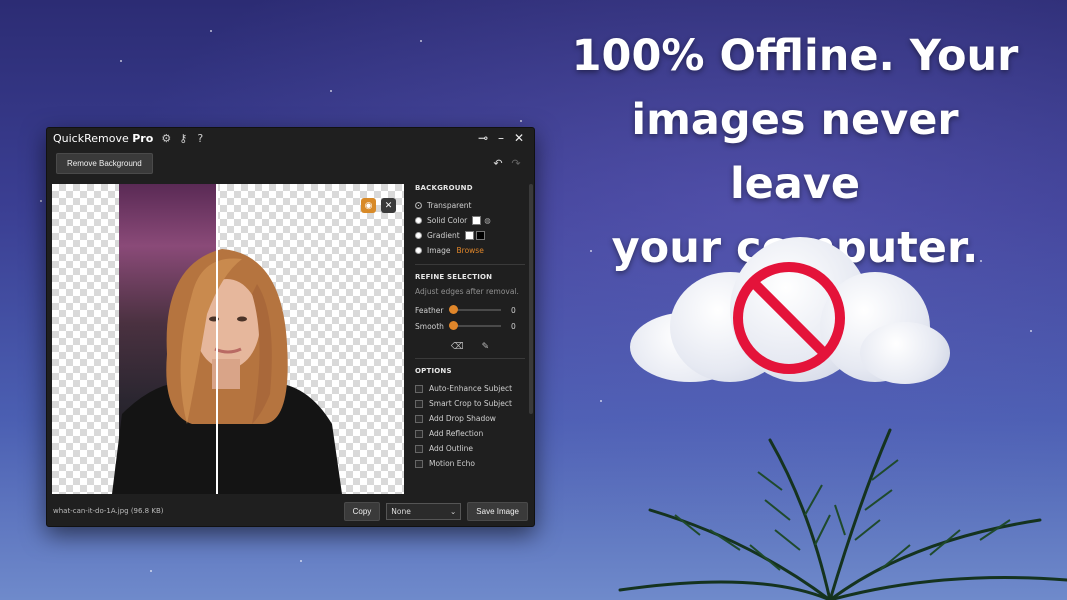 This screenshot has width=1067, height=600. I want to click on help-icon: ?, so click(200, 138).